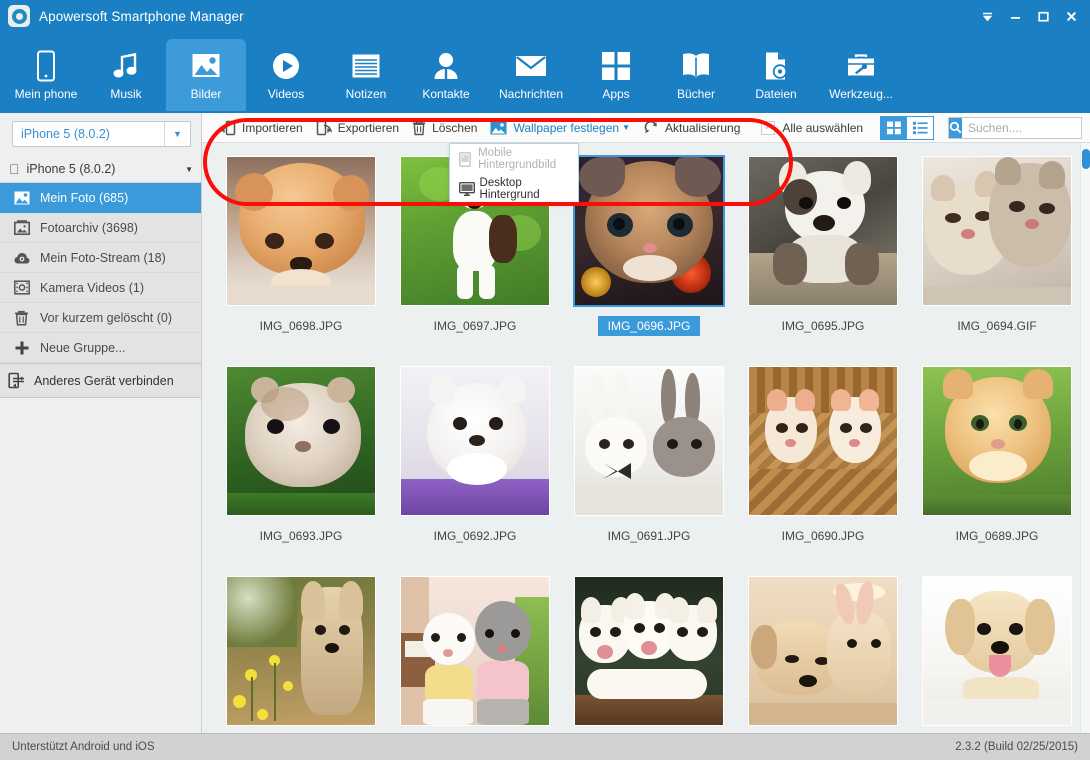 The height and width of the screenshot is (760, 1090). I want to click on connect-device-icon, so click(19, 380).